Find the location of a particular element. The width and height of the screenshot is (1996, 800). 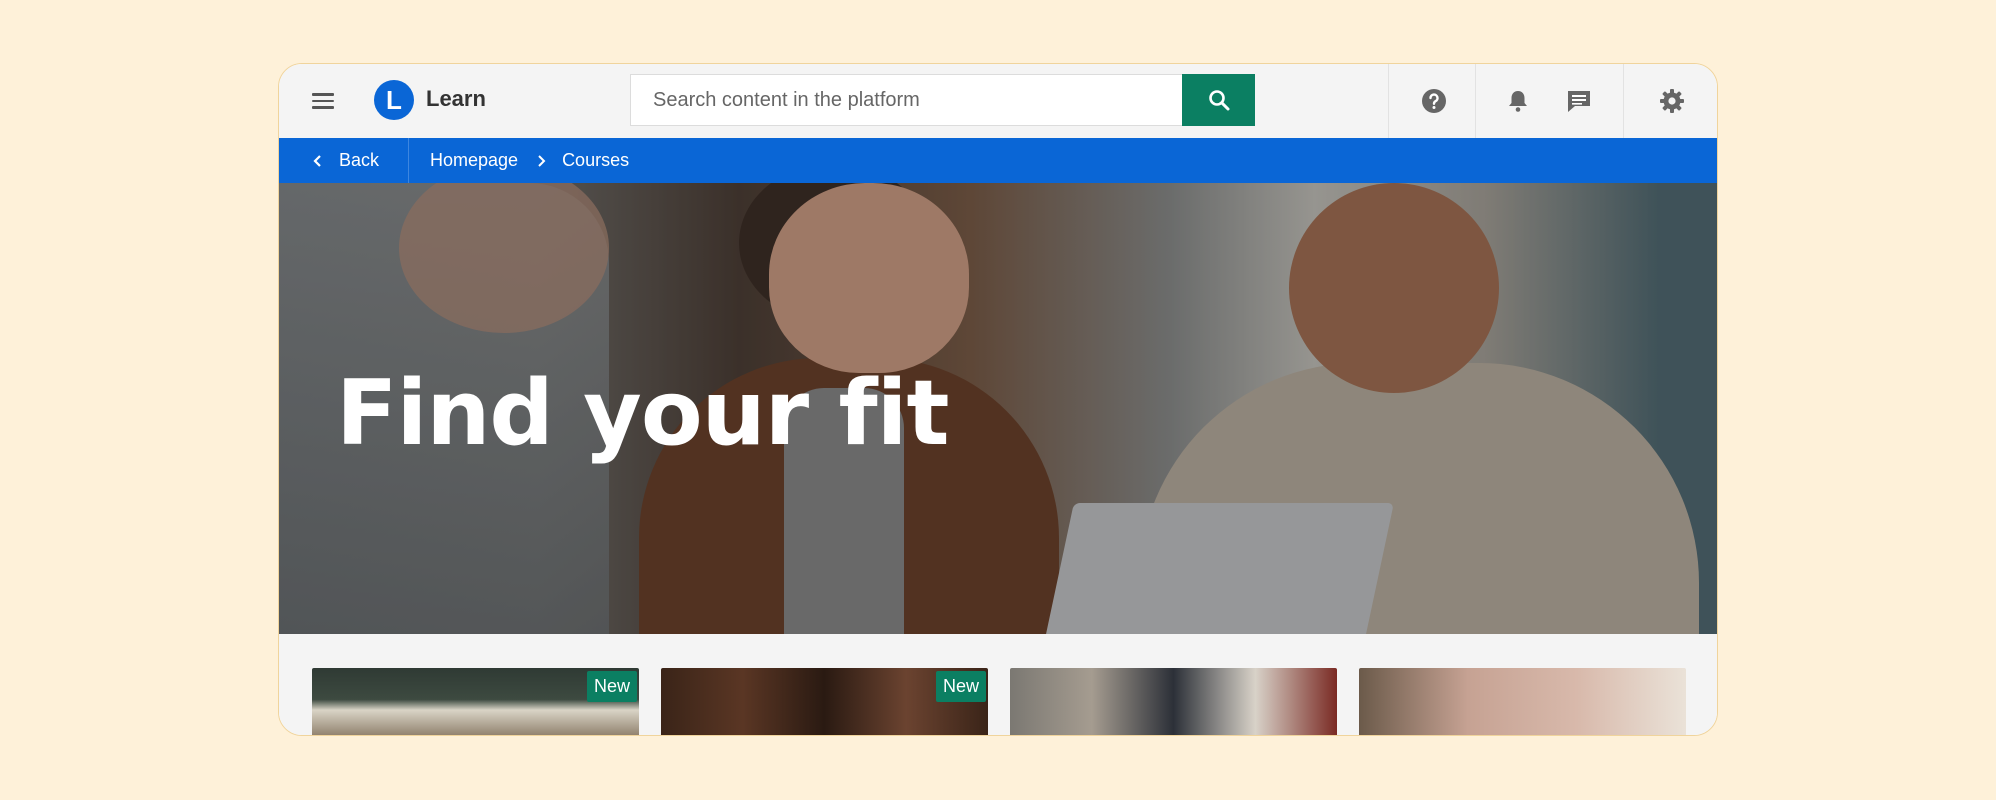

gear-icon is located at coordinates (1672, 101).